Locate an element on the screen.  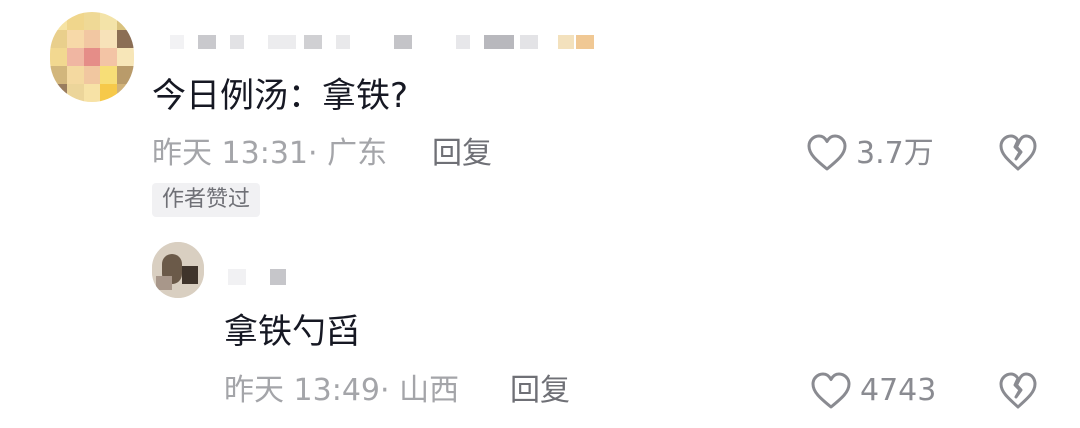
comment-meta: 昨天 13:31· 广东 is located at coordinates (269, 154).